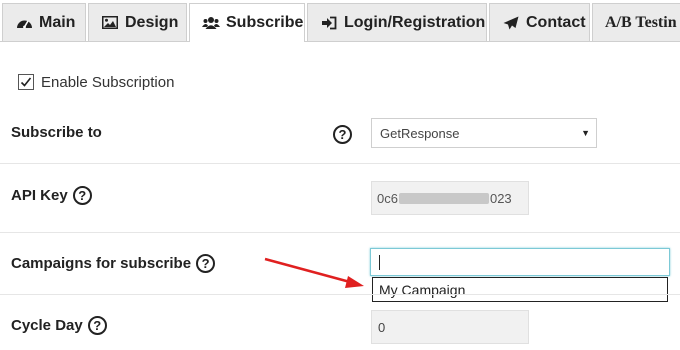  I want to click on tab-subscribe-label: Subscribe, so click(265, 22).